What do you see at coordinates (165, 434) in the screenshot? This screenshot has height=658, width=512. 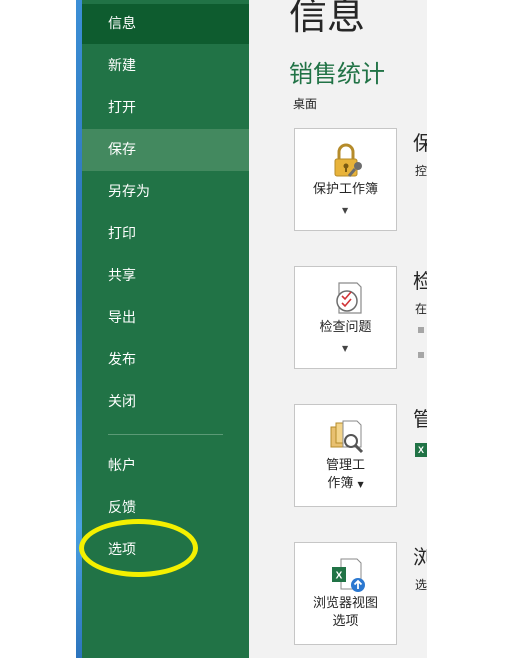 I see `sidebar-divider` at bounding box center [165, 434].